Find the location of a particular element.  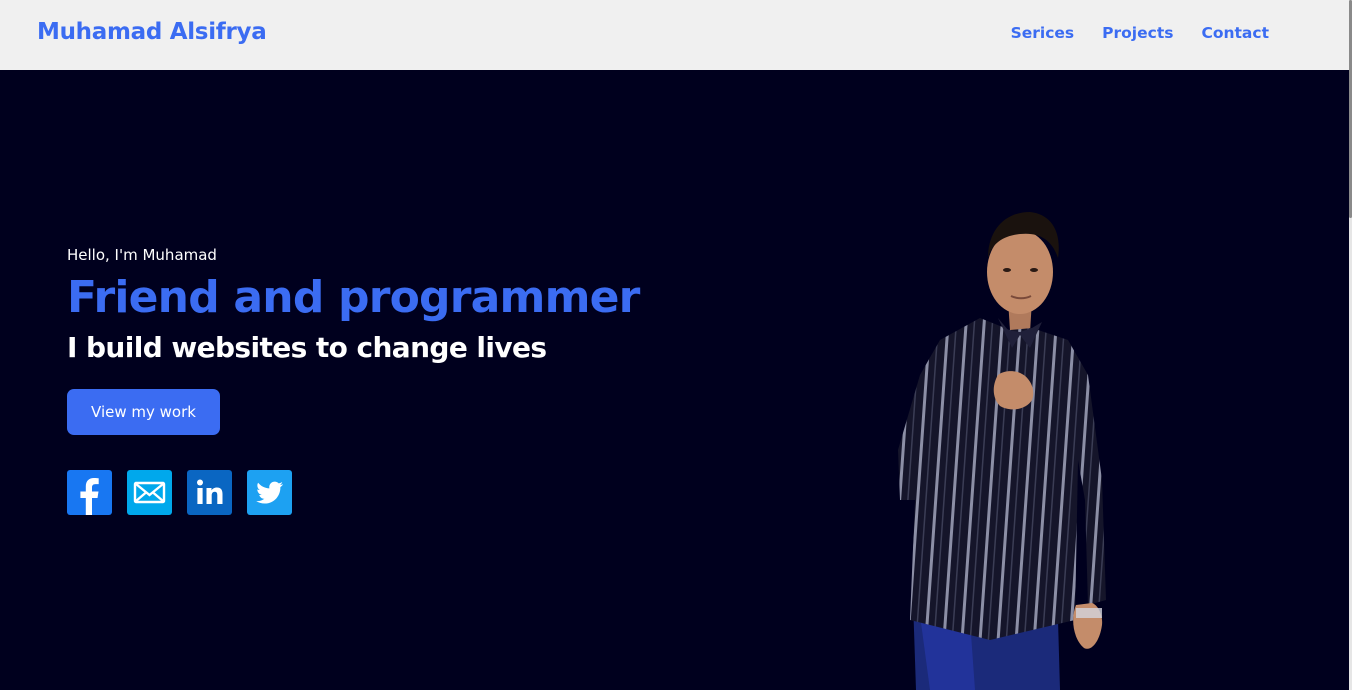

hero-subheadline: I build websites to change lives is located at coordinates (307, 347).